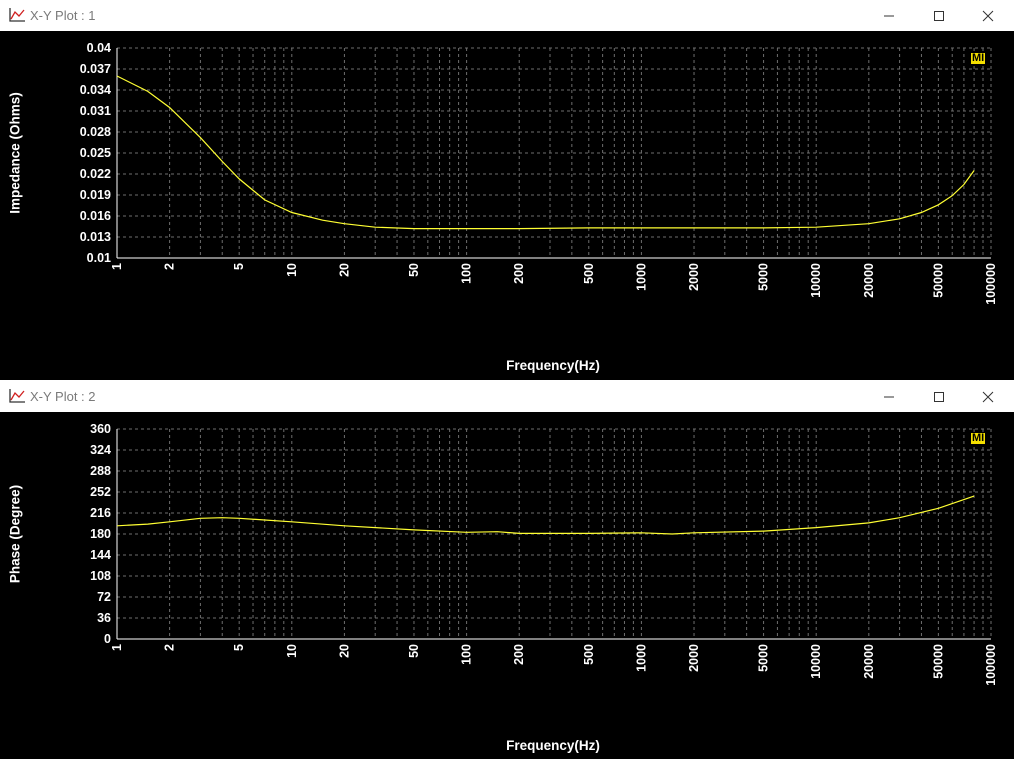 Image resolution: width=1014 pixels, height=759 pixels. I want to click on y-tick-label: 0.037, so click(95, 69).